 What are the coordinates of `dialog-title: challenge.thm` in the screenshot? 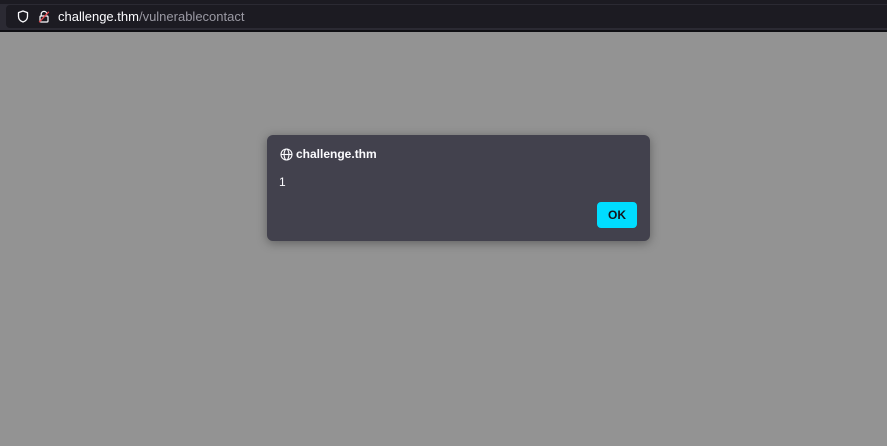 It's located at (336, 154).